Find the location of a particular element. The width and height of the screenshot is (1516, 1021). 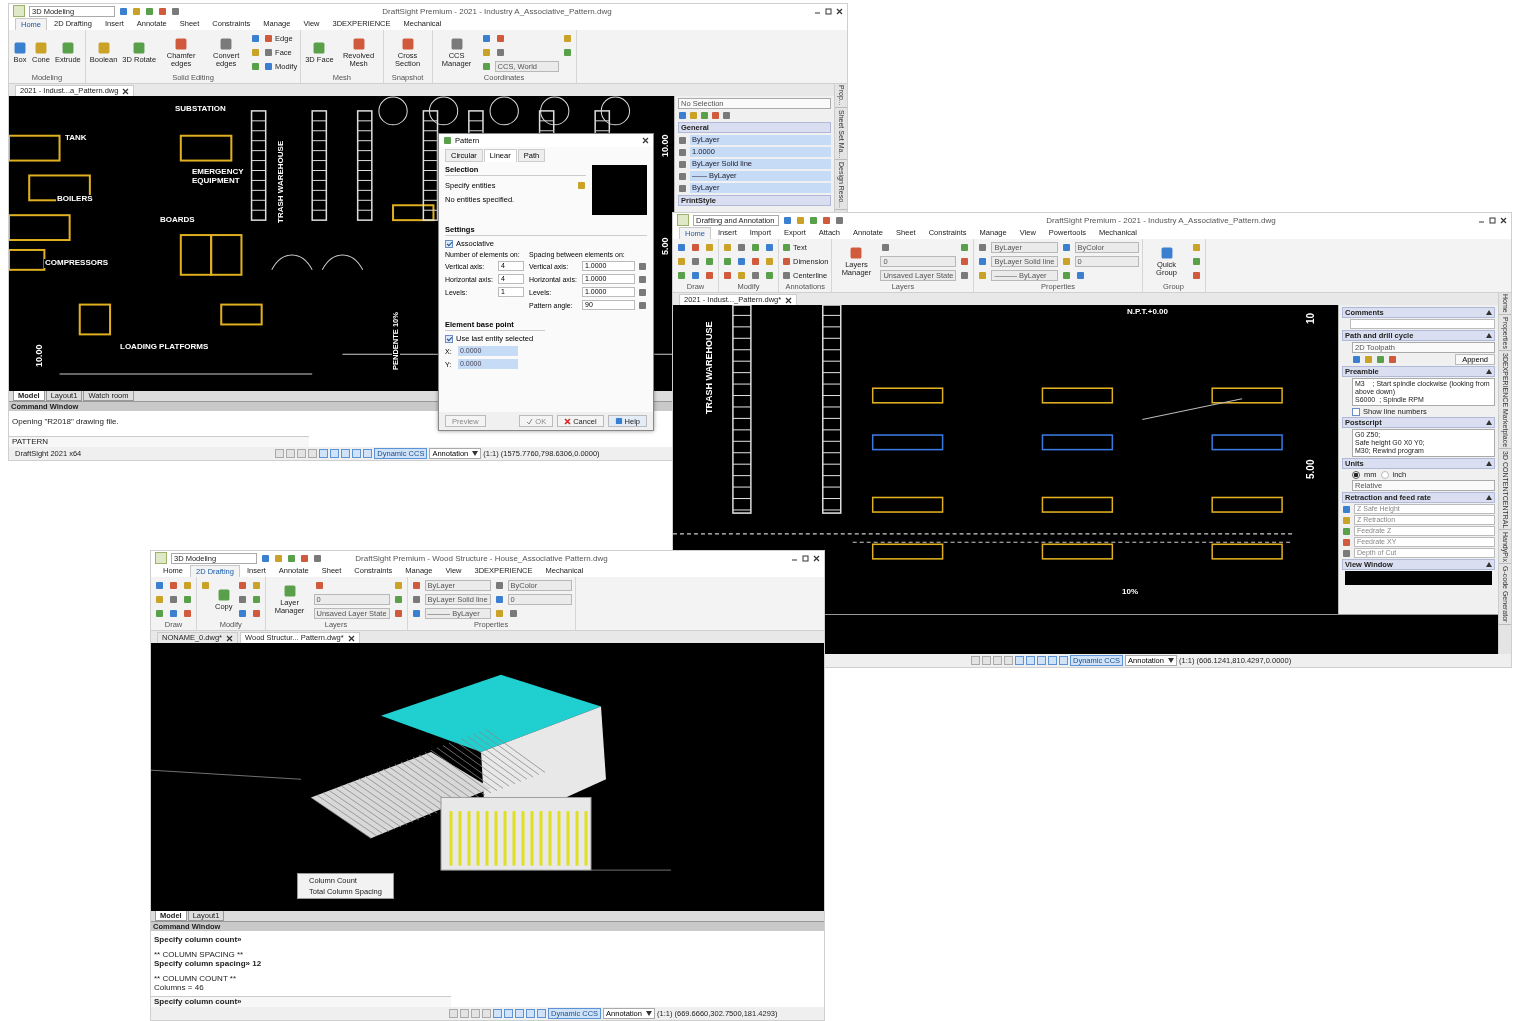

command-input: PATTERN is located at coordinates (159, 441).